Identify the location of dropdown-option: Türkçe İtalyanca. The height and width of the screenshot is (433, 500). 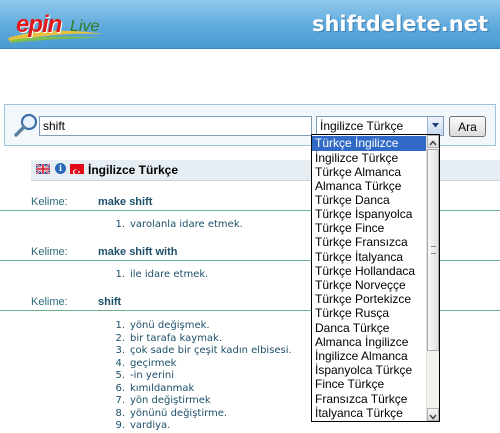
(369, 257).